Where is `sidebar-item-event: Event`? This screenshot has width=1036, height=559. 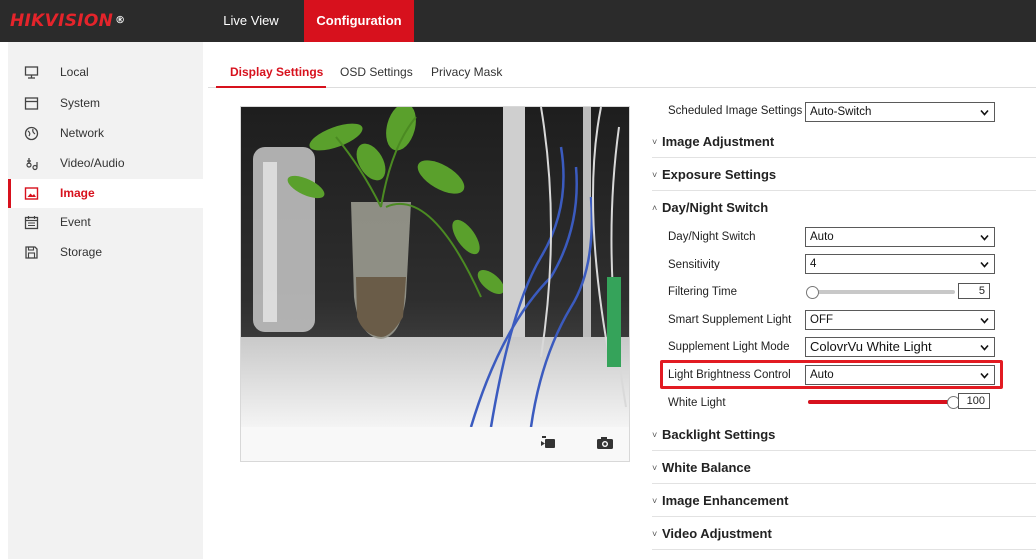
sidebar-item-event: Event is located at coordinates (105, 222).